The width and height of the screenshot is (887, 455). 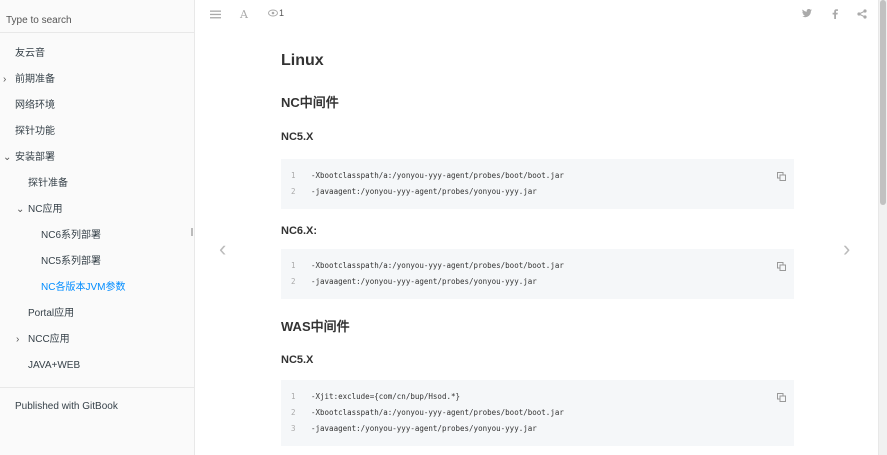 What do you see at coordinates (30, 53) in the screenshot?
I see `sidebar-item-label: 友云音` at bounding box center [30, 53].